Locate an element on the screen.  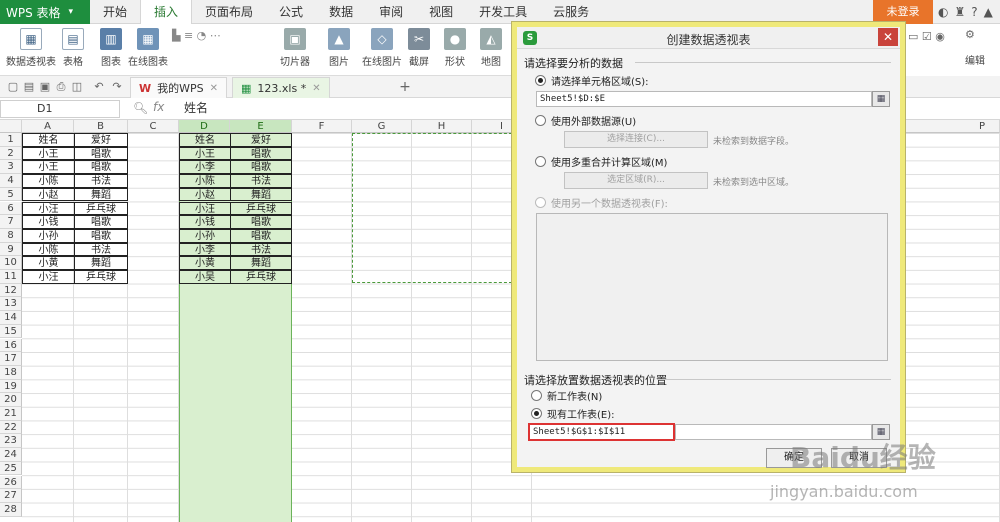
row-header: 20 is located at coordinates (11, 400).